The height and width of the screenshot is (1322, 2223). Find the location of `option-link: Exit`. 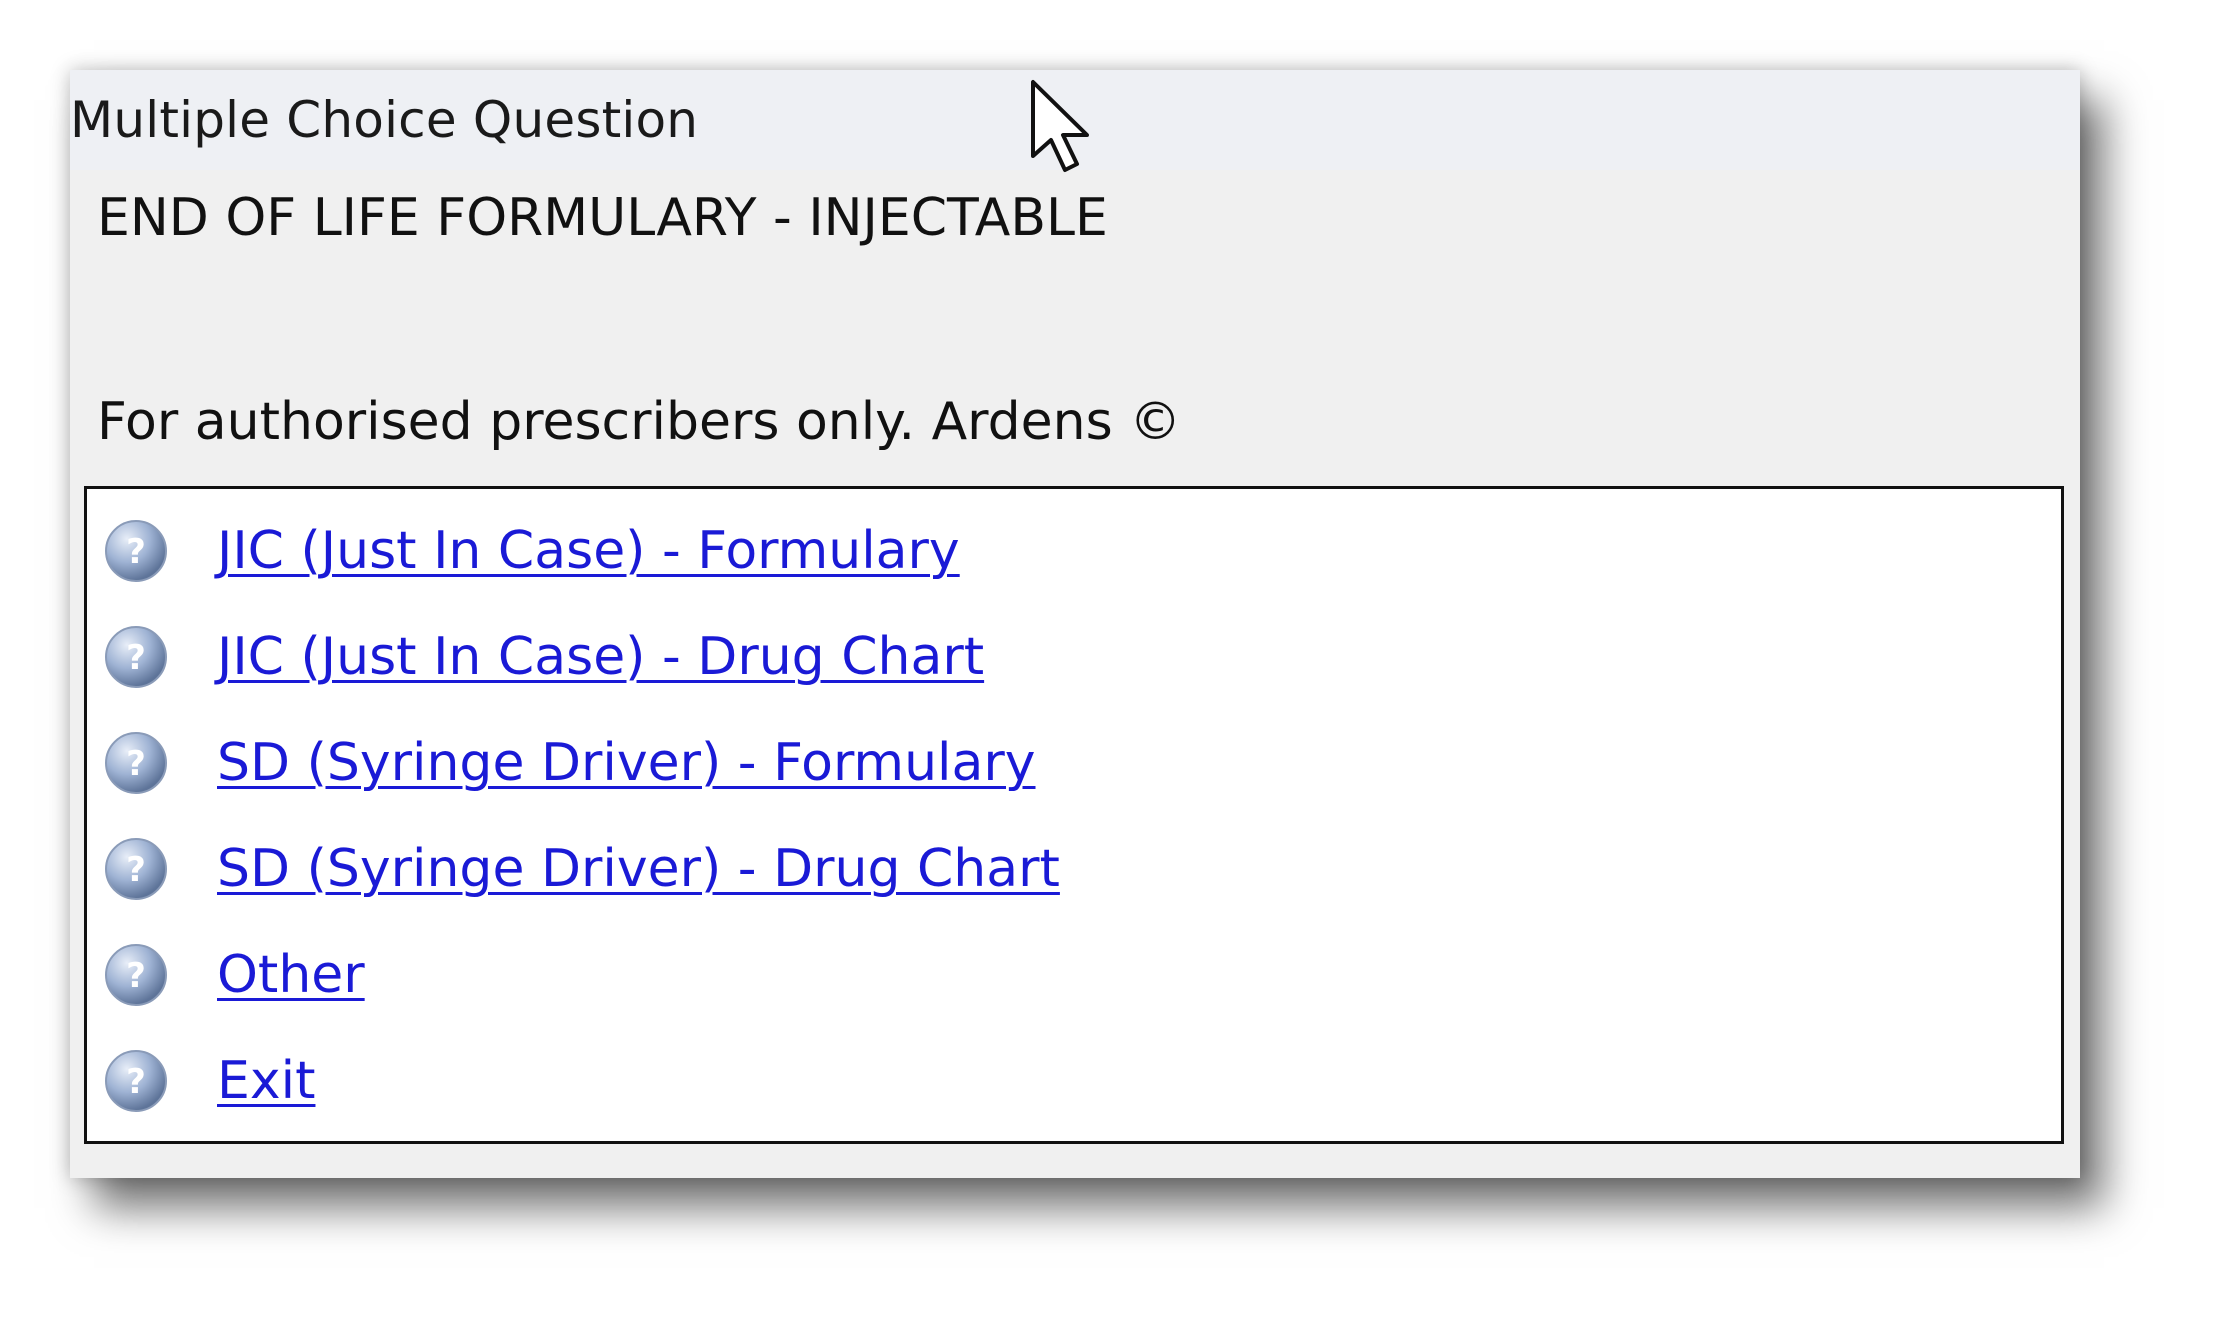

option-link: Exit is located at coordinates (266, 1081).